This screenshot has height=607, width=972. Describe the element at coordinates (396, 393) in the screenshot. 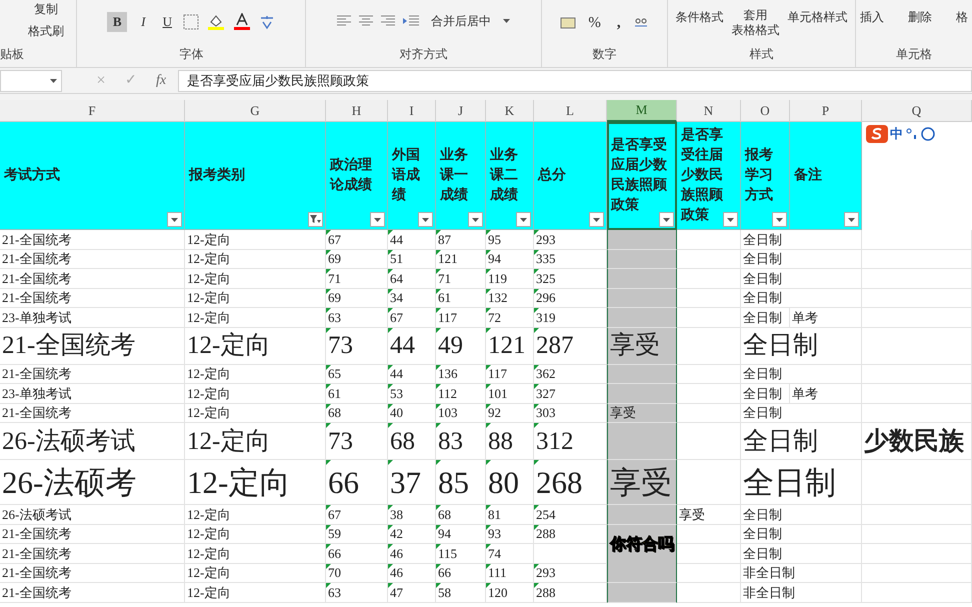

I see `cell-text: 53` at that location.